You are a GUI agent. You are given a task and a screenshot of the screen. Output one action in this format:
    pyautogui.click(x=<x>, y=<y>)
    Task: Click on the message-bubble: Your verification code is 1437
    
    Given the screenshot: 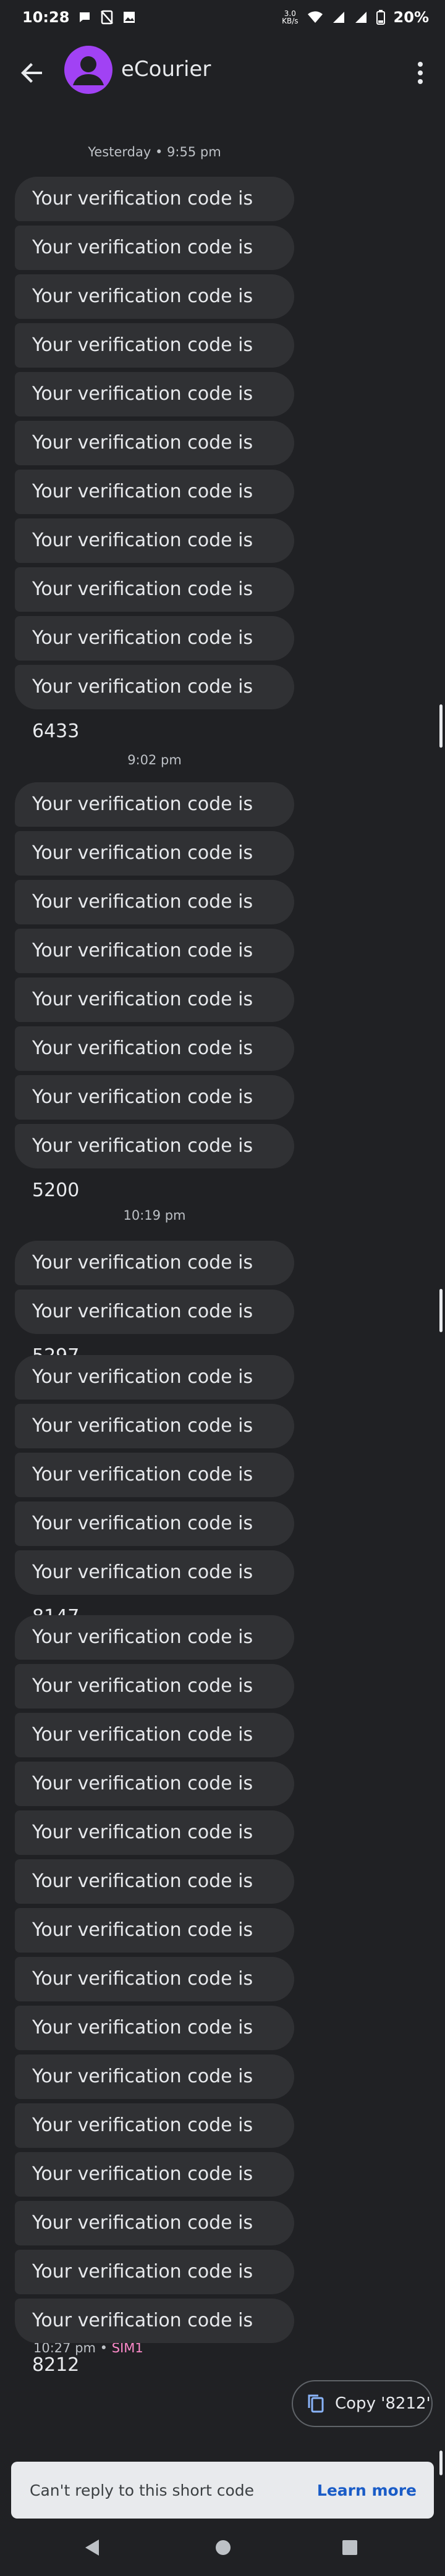 What is the action you would take?
    pyautogui.click(x=154, y=508)
    